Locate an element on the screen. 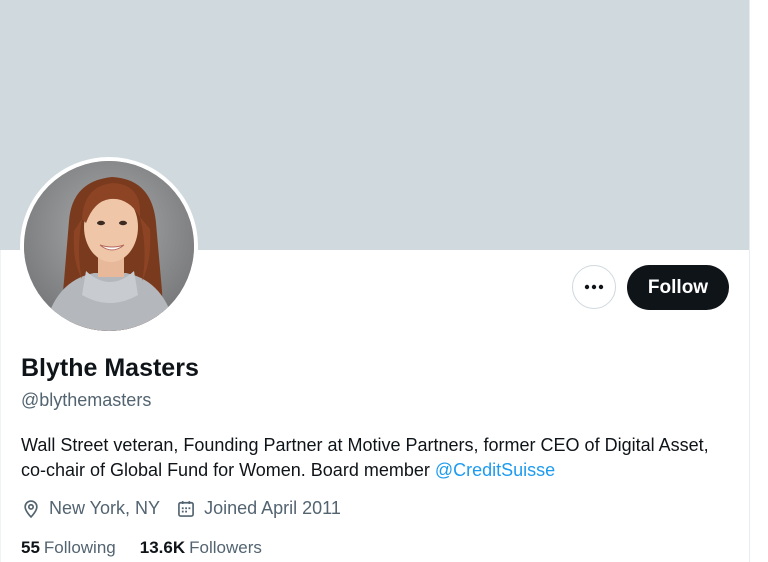  joined-text: Joined April 2011 is located at coordinates (272, 508).